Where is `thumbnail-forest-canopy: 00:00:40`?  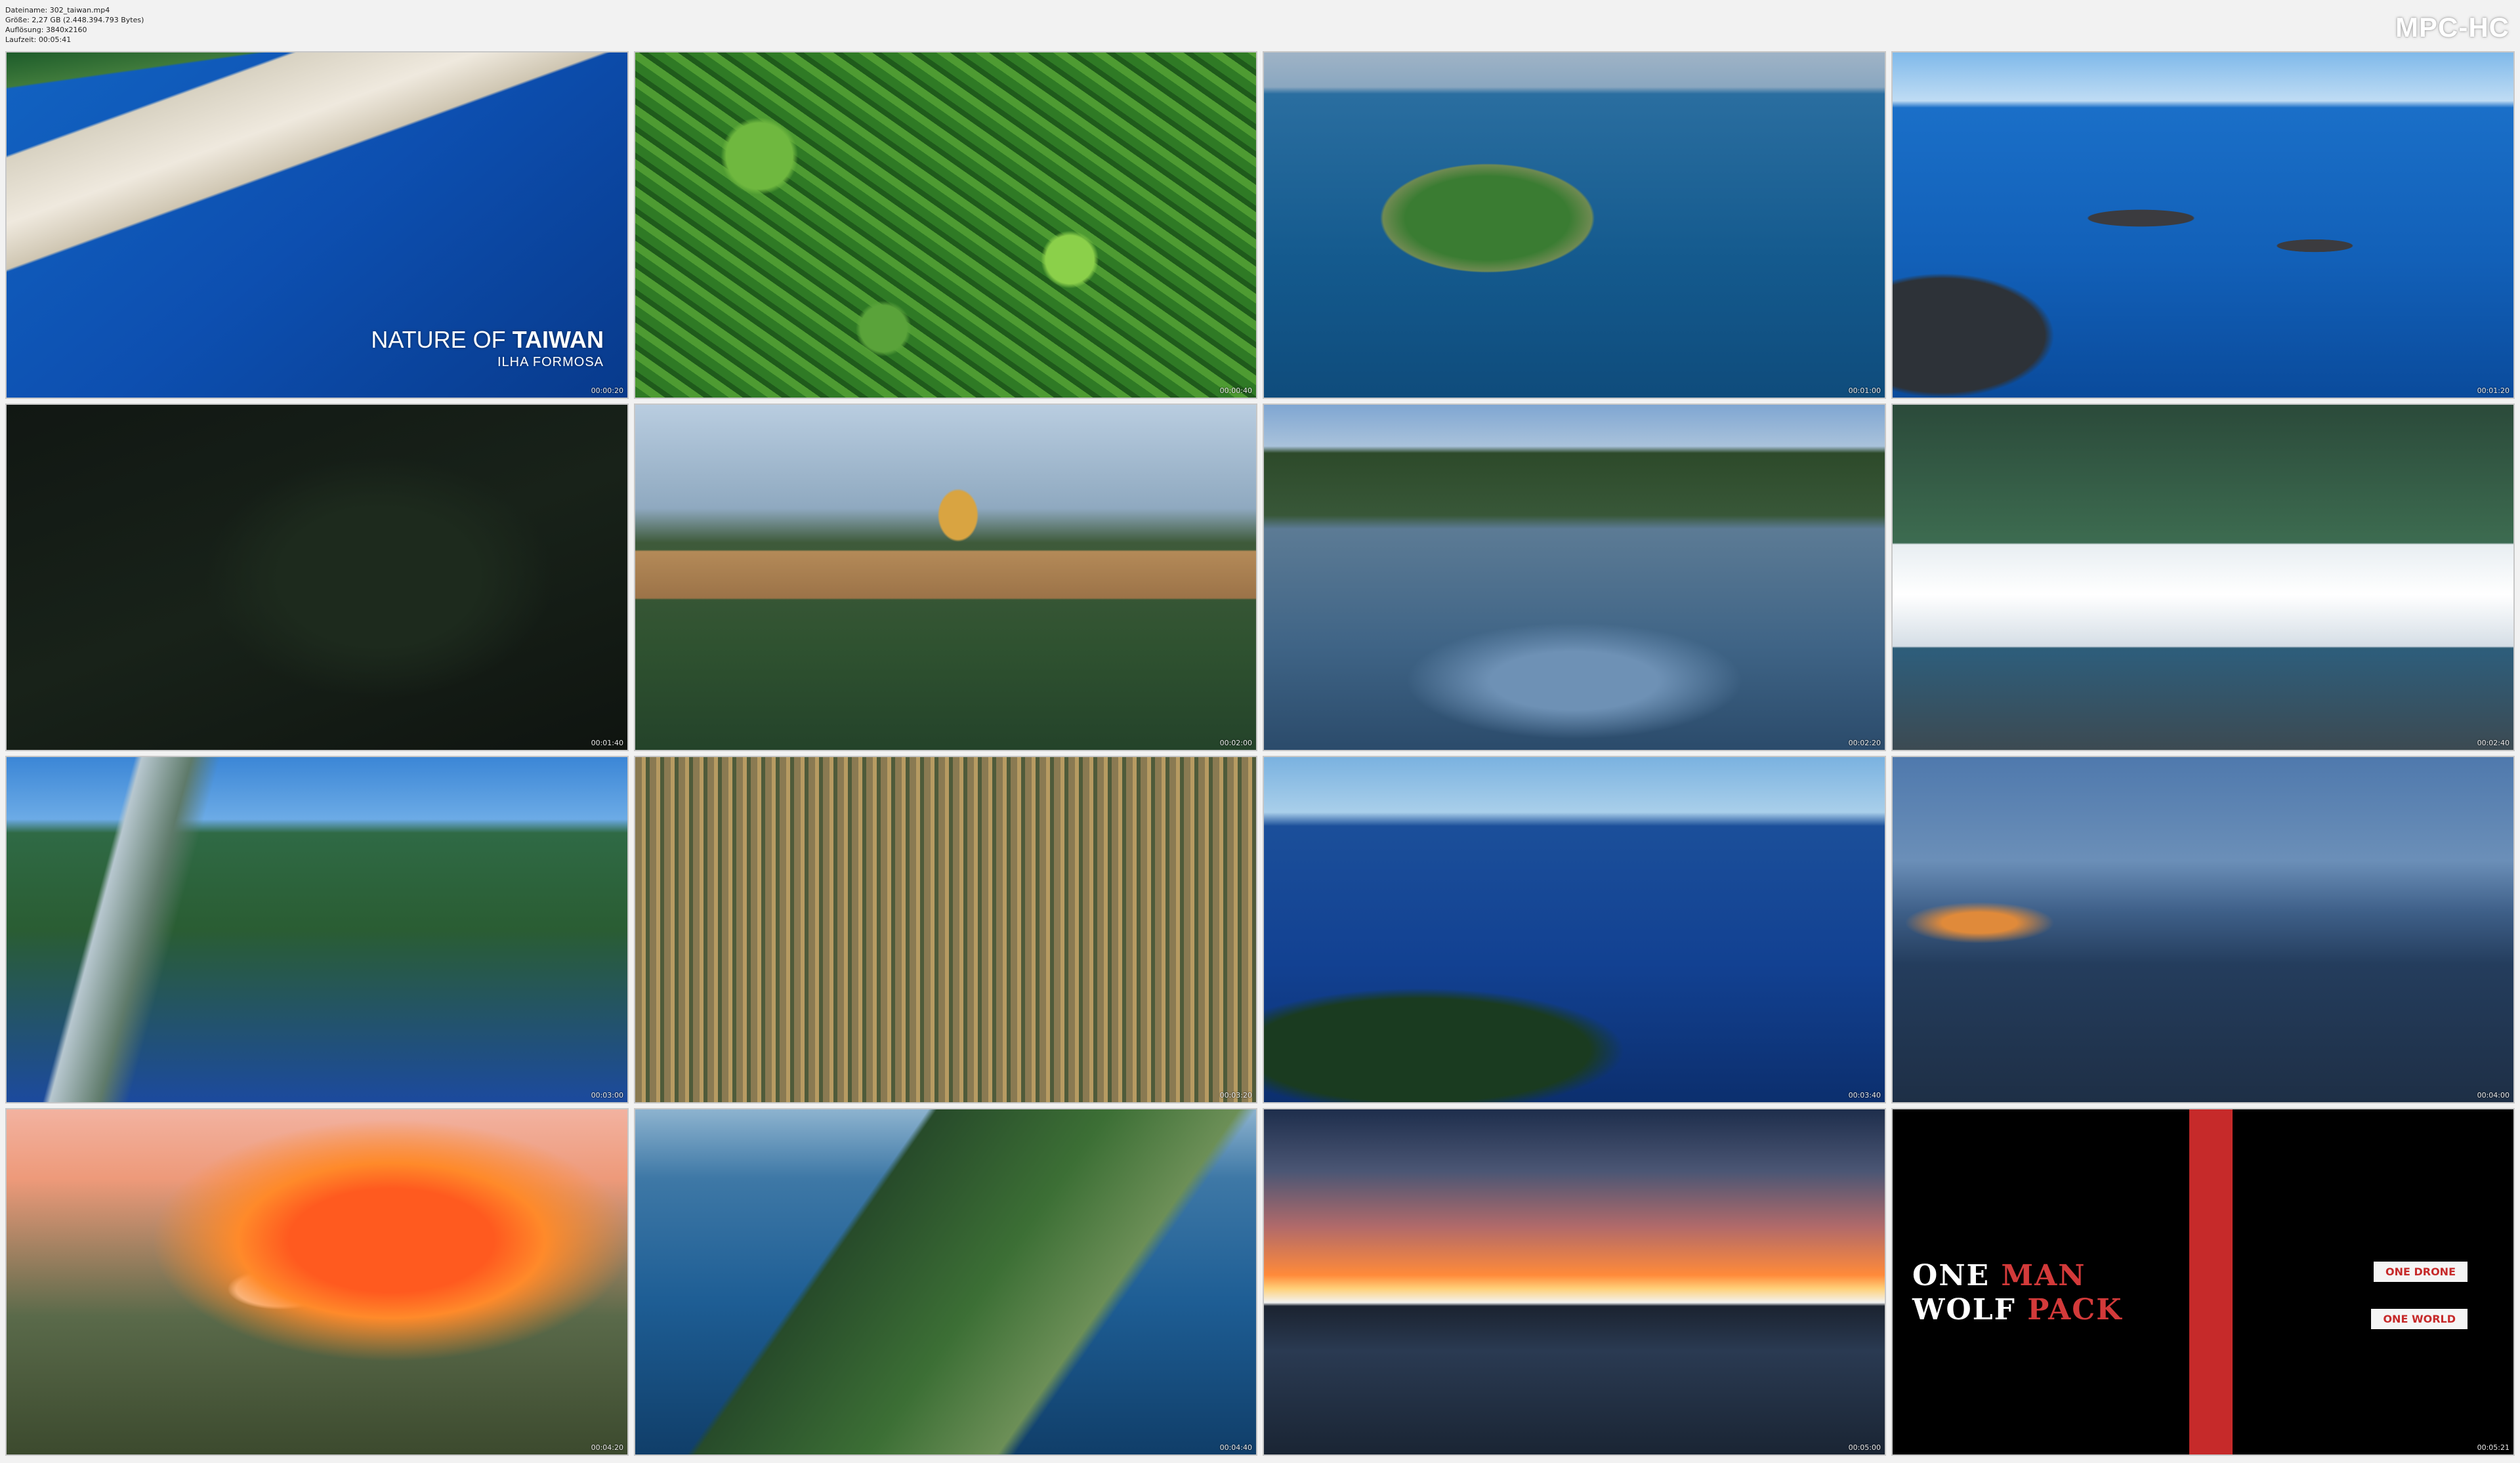 thumbnail-forest-canopy: 00:00:40 is located at coordinates (945, 225).